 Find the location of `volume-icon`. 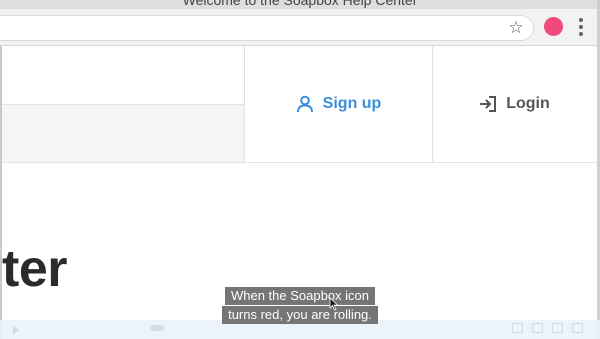

volume-icon is located at coordinates (537, 328).